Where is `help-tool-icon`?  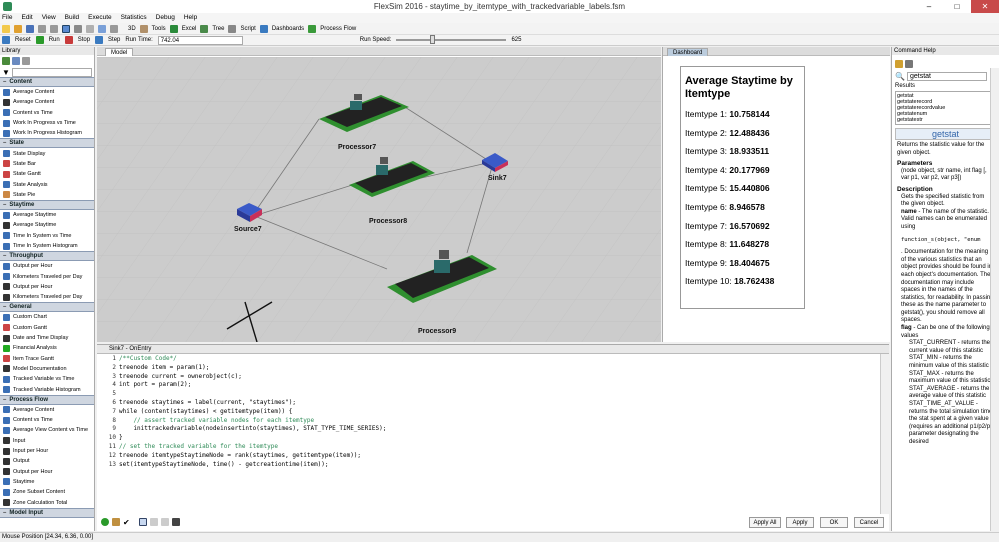
help-tool-icon is located at coordinates (899, 64).